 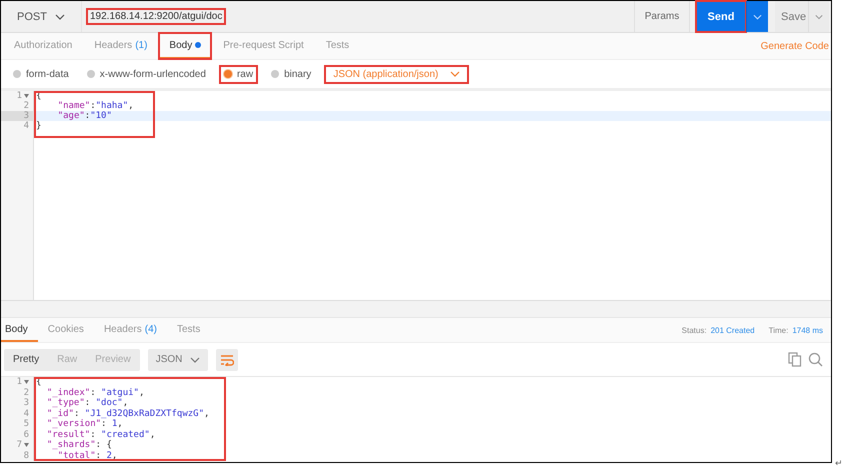 What do you see at coordinates (67, 359) in the screenshot?
I see `view-mode-button: Raw` at bounding box center [67, 359].